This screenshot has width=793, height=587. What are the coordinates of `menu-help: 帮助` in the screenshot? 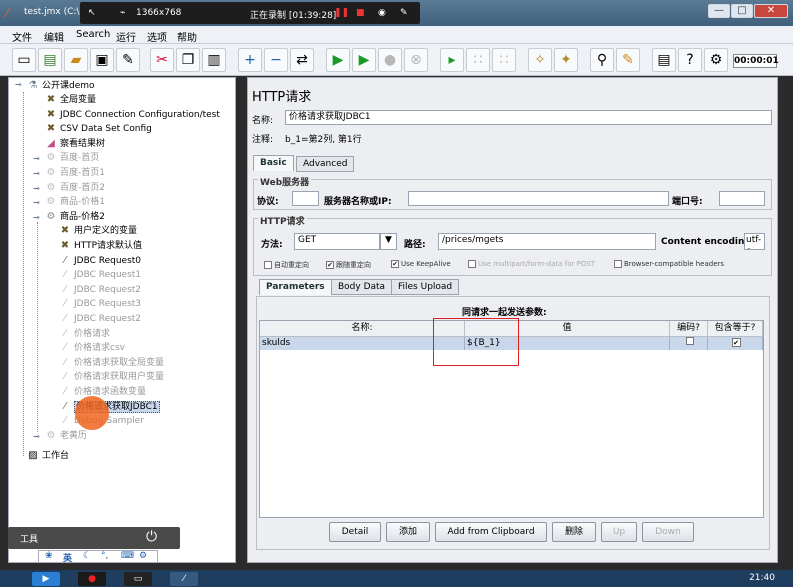 It's located at (187, 36).